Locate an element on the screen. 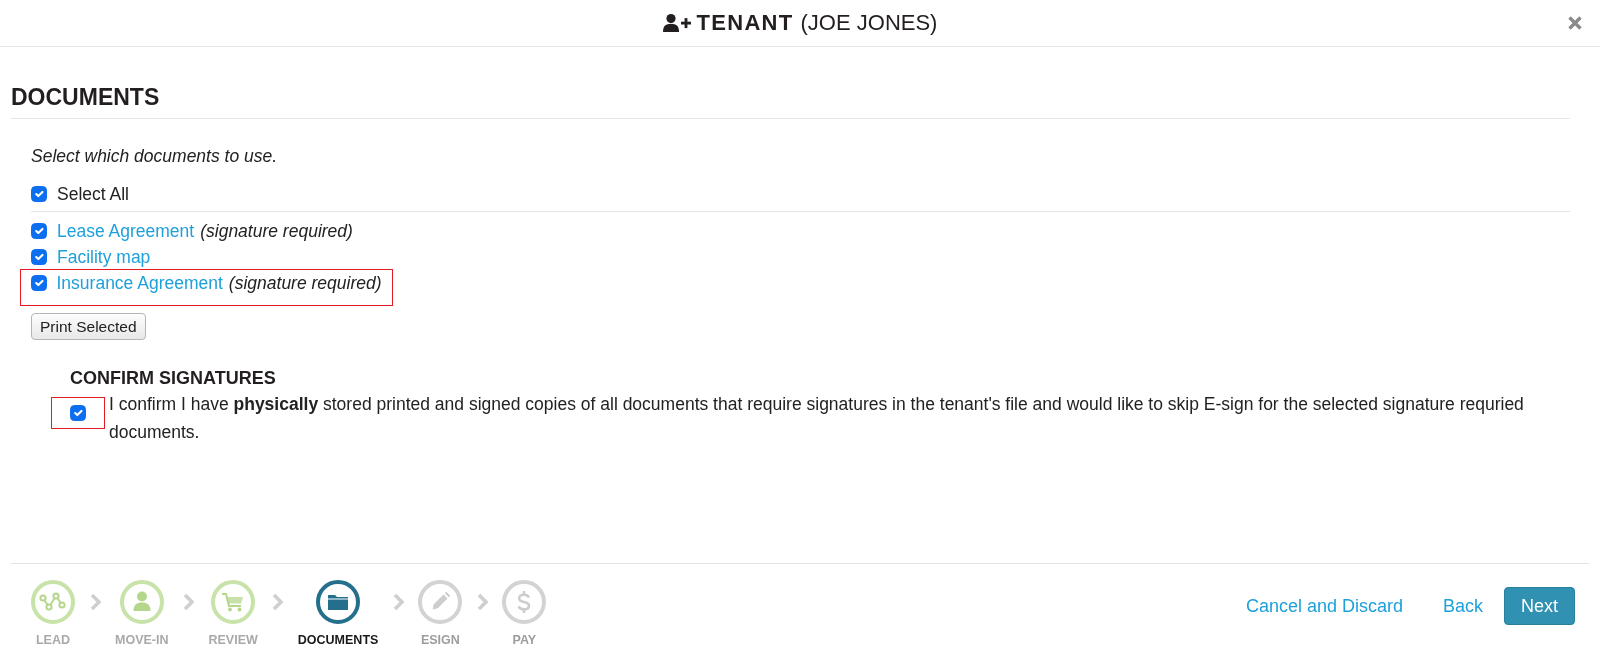 This screenshot has height=666, width=1600. step-label: ESIGN is located at coordinates (440, 640).